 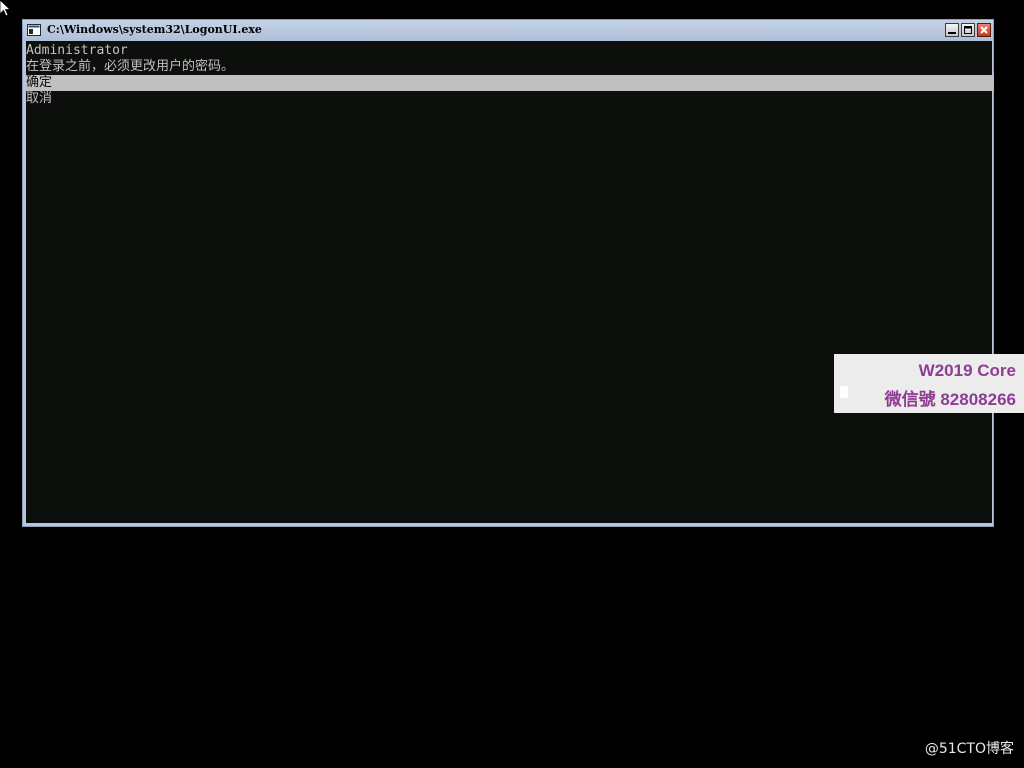 What do you see at coordinates (130, 66) in the screenshot?
I see `console-line-message: 在登录之前，必须更改用户的密码。` at bounding box center [130, 66].